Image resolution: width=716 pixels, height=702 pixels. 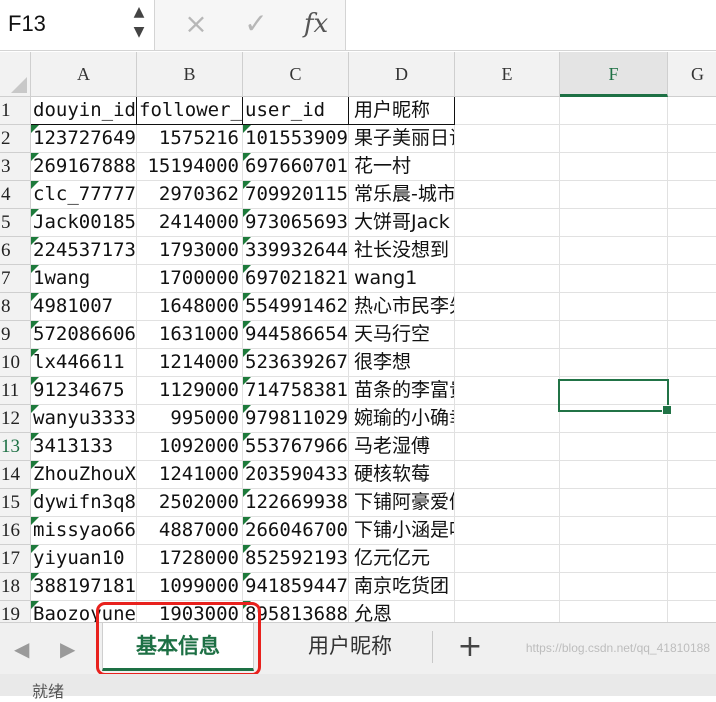 What do you see at coordinates (296, 419) in the screenshot?
I see `table-cell: 979811029` at bounding box center [296, 419].